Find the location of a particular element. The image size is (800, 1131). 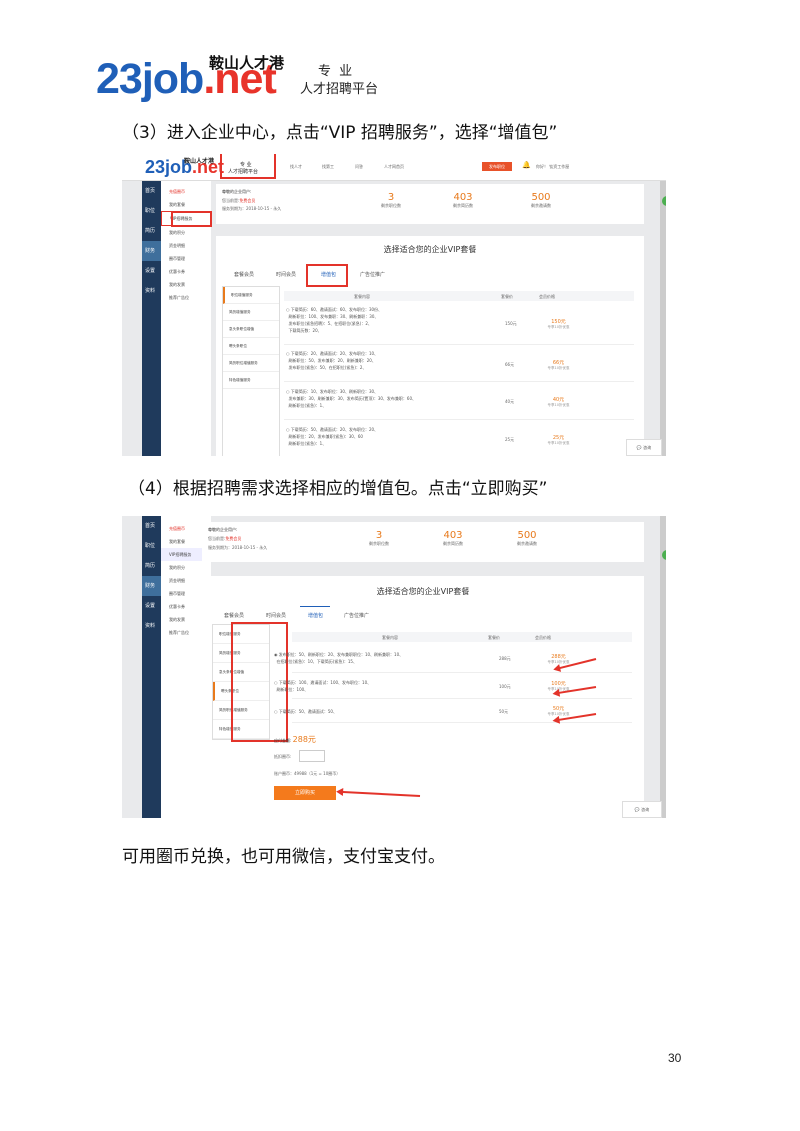

header-logo-cn: 鞍山人才港 is located at coordinates (199, 161).